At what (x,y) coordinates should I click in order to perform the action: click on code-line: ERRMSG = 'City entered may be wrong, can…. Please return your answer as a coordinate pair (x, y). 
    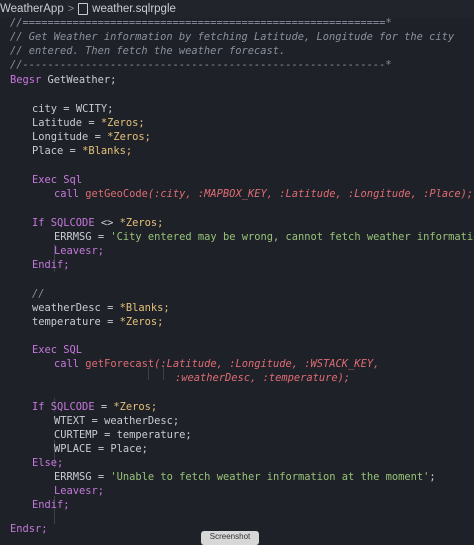
    Looking at the image, I should click on (264, 237).